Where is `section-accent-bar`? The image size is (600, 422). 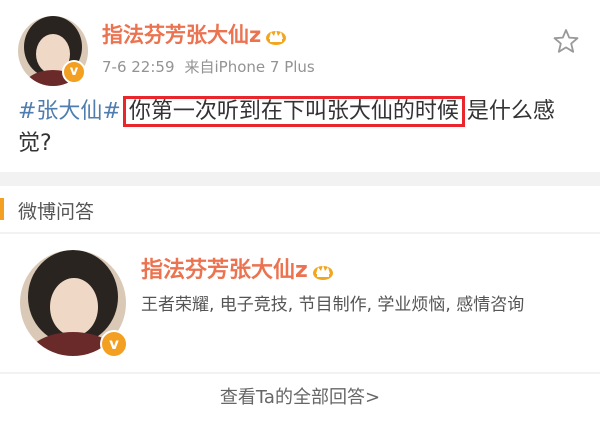 section-accent-bar is located at coordinates (2, 209).